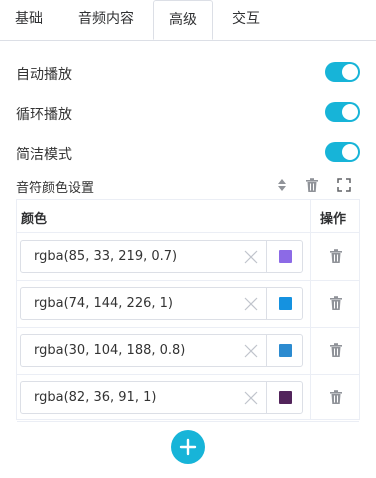 The width and height of the screenshot is (376, 478). I want to click on add-color-button, so click(188, 447).